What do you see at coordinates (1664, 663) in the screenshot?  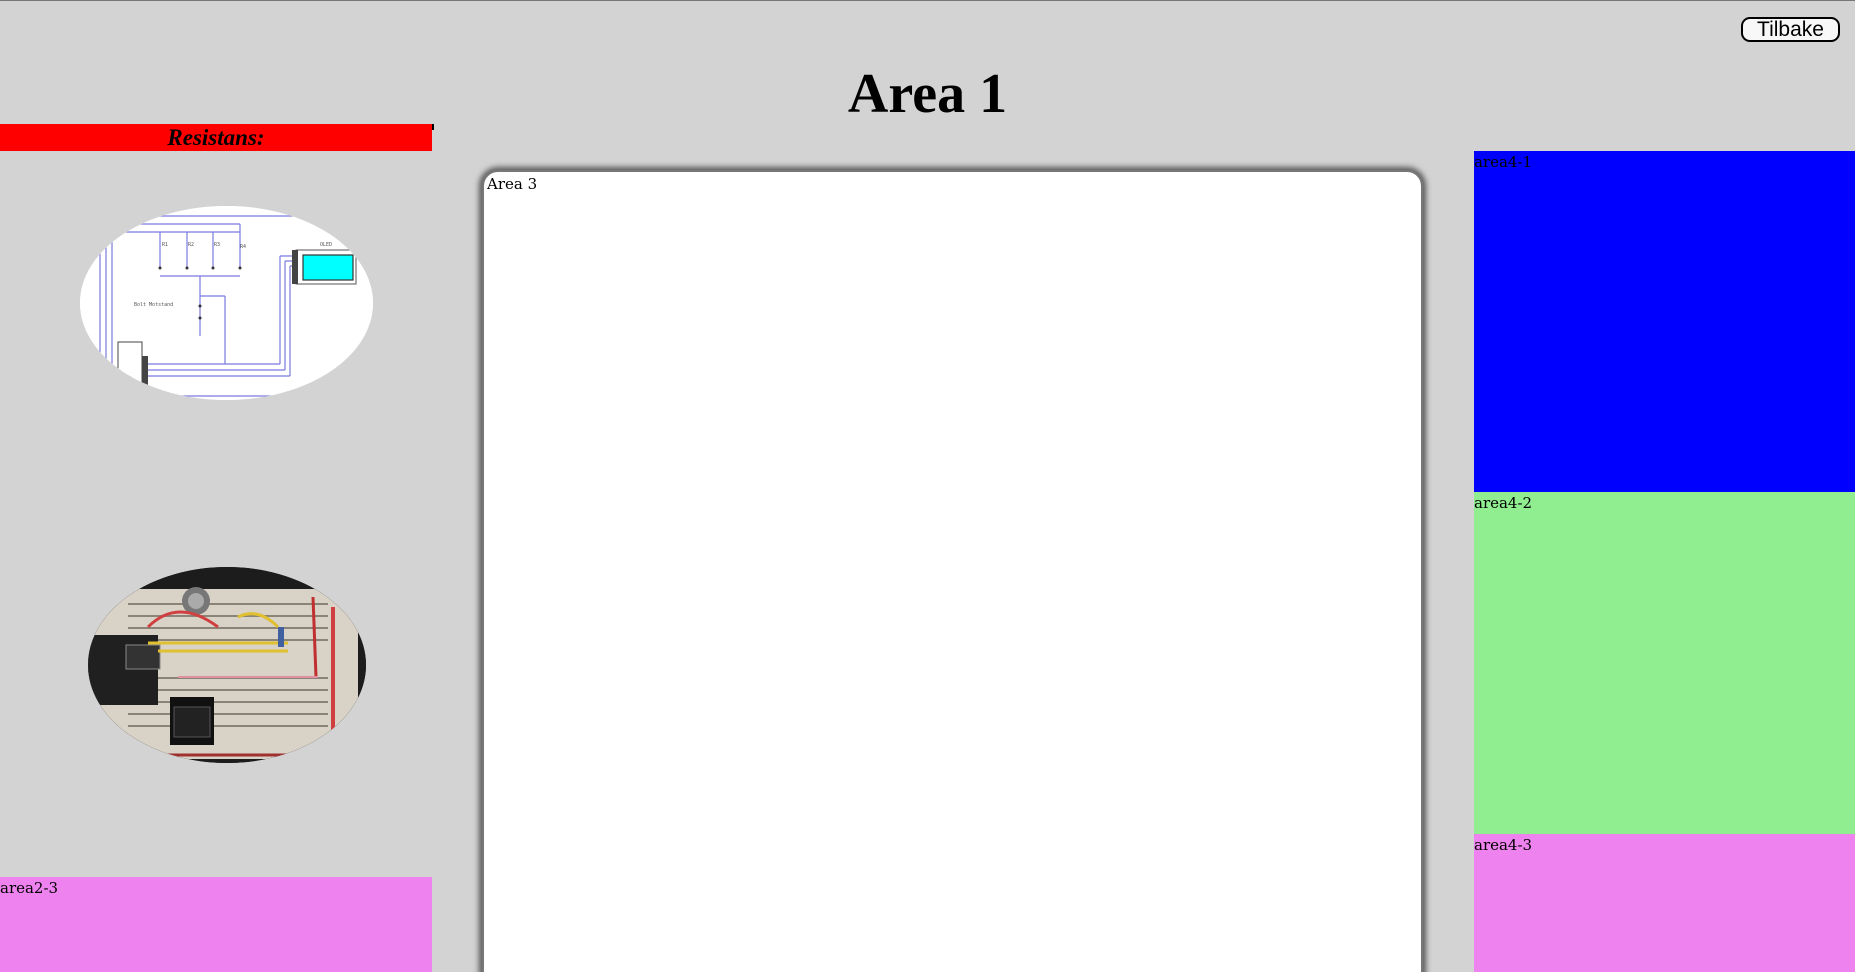 I see `area4-2-panel: area4-2` at bounding box center [1664, 663].